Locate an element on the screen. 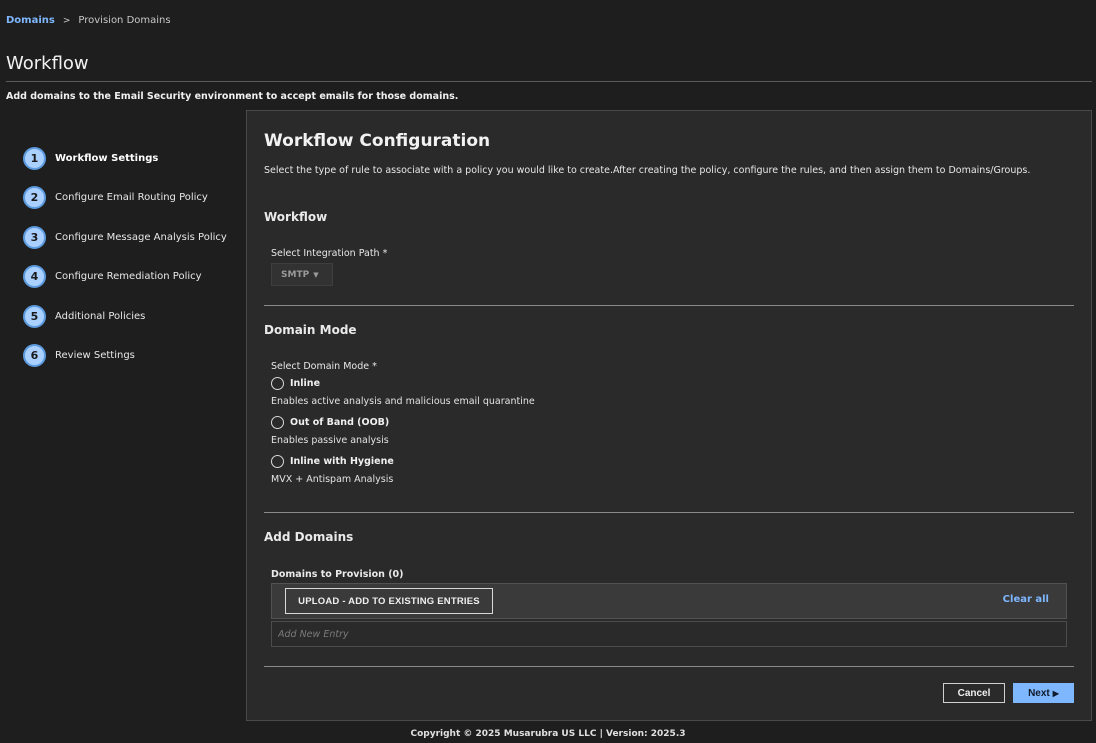  upload-button: UPLOAD - ADD TO EXISTING ENTRIES is located at coordinates (389, 601).